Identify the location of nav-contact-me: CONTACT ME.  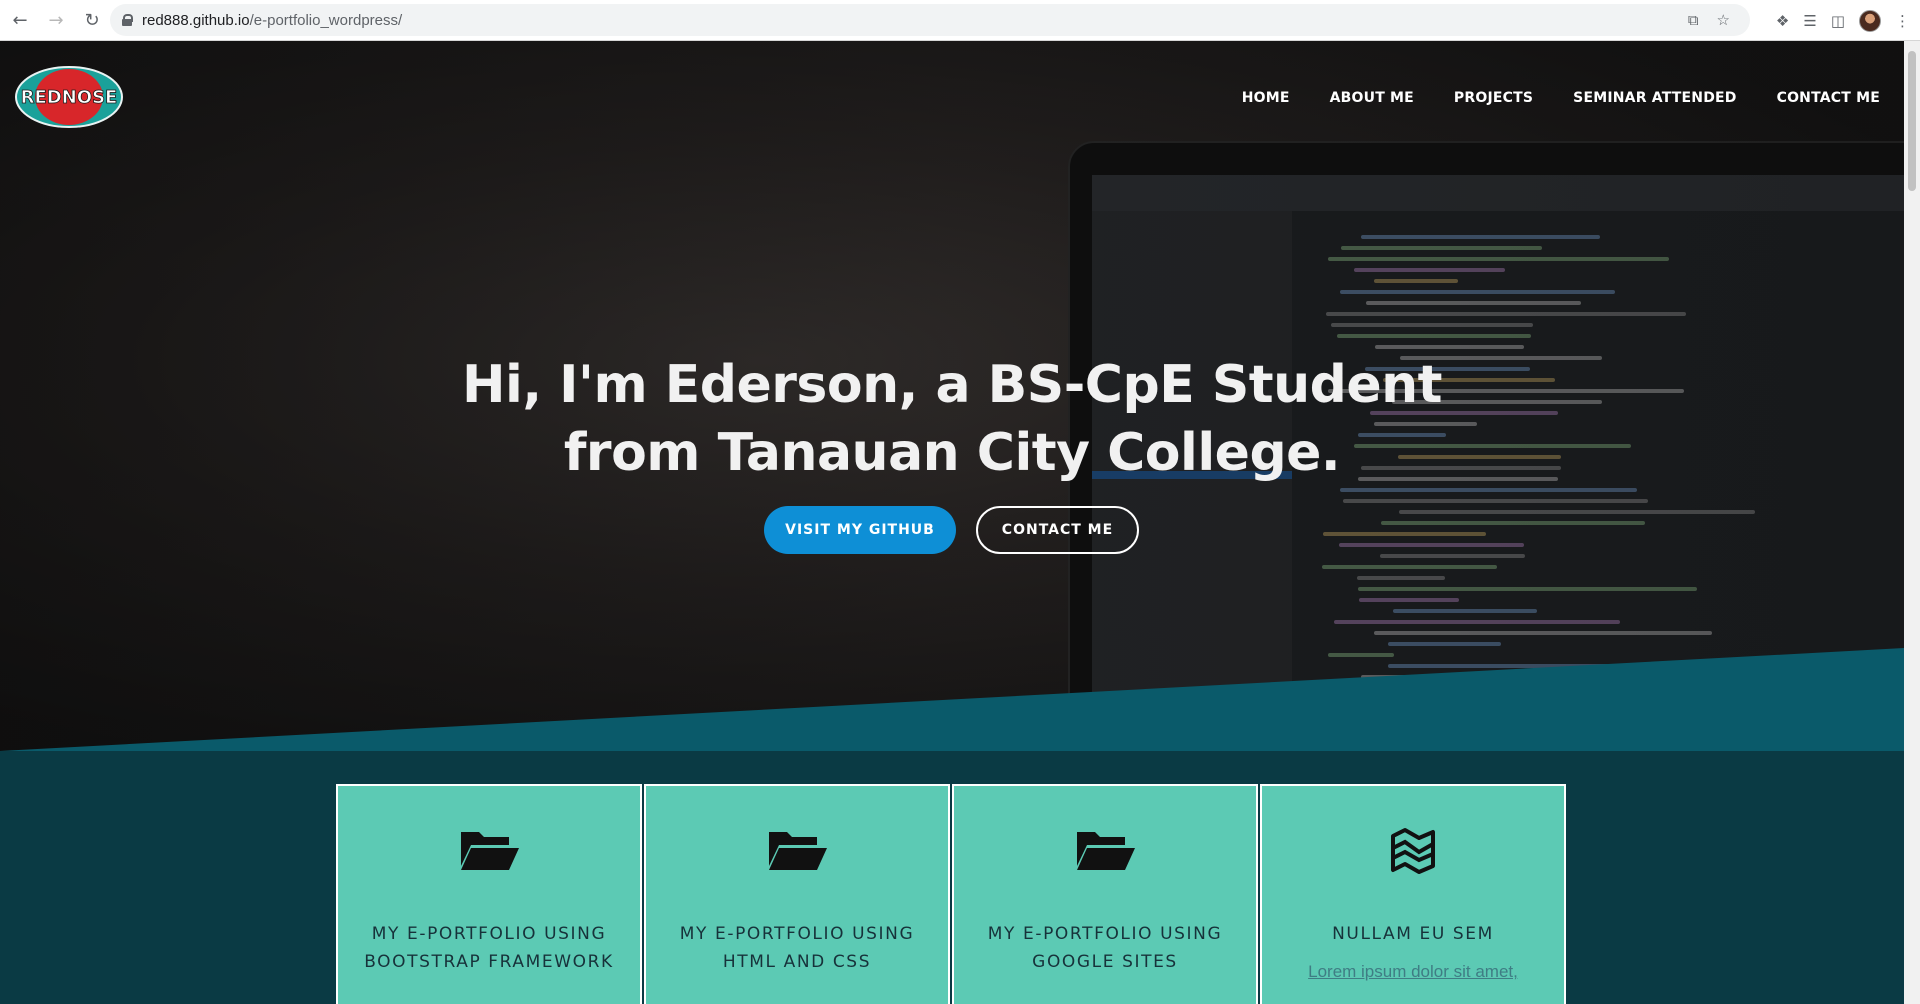
(1828, 98).